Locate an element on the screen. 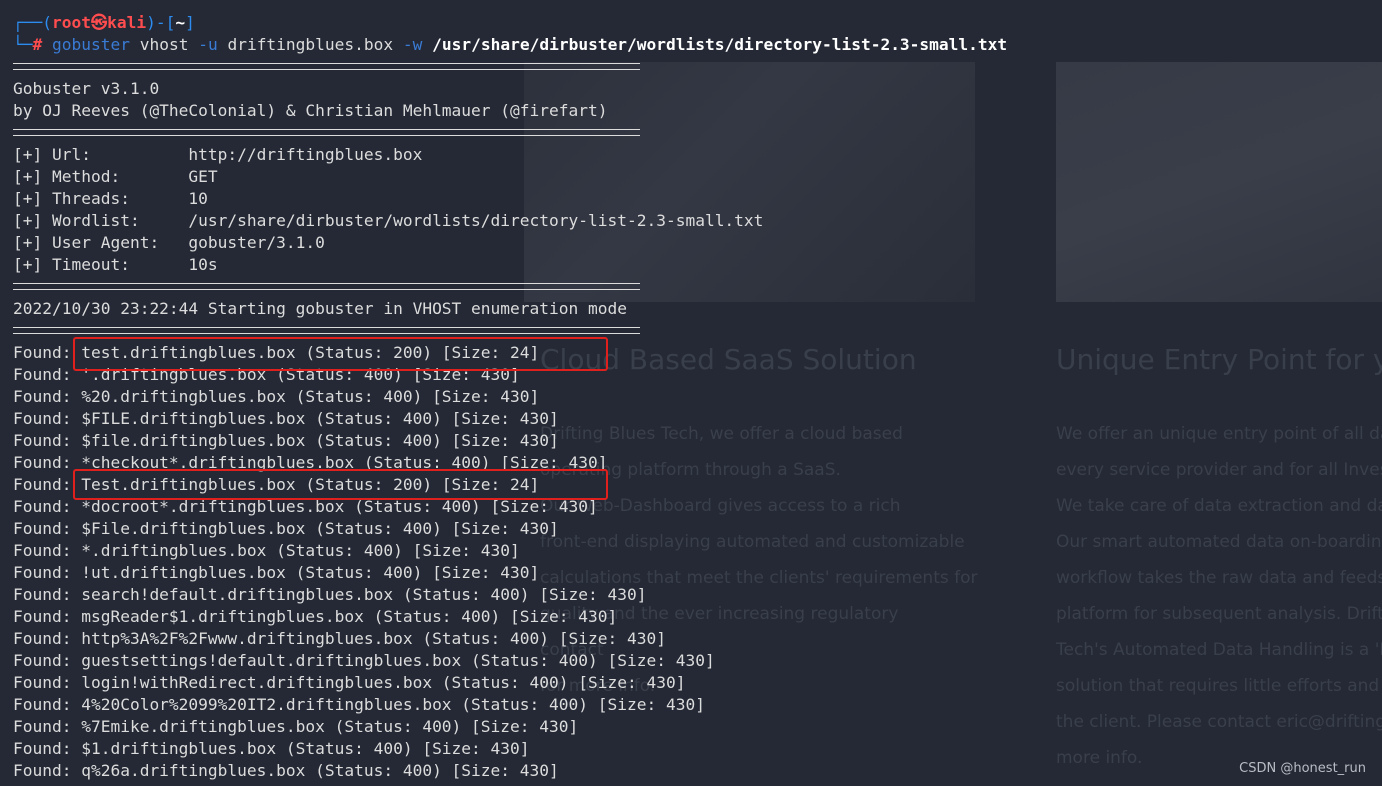 The width and height of the screenshot is (1382, 786). config-line: [+] Timeout: 10s is located at coordinates (115, 264).